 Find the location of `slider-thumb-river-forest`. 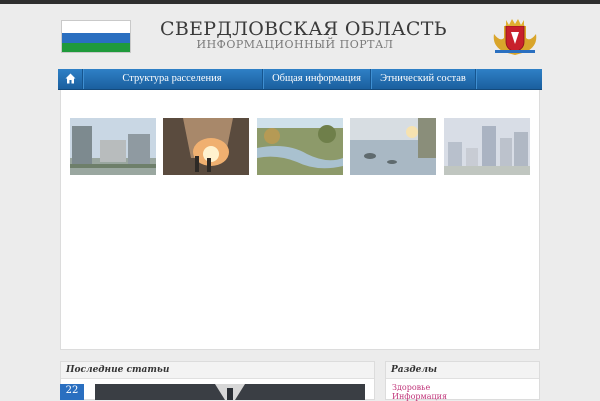

slider-thumb-river-forest is located at coordinates (300, 146).